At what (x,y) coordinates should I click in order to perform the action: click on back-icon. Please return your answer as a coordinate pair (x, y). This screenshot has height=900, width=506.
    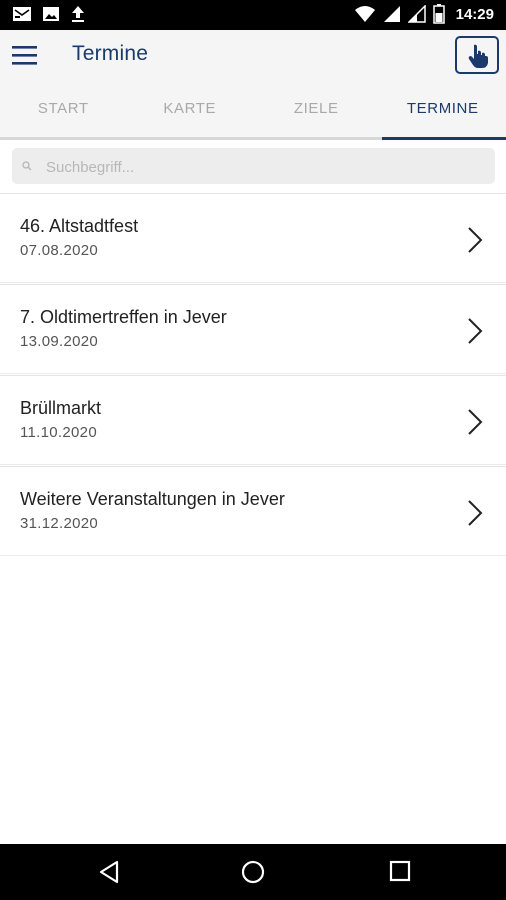
    Looking at the image, I should click on (109, 872).